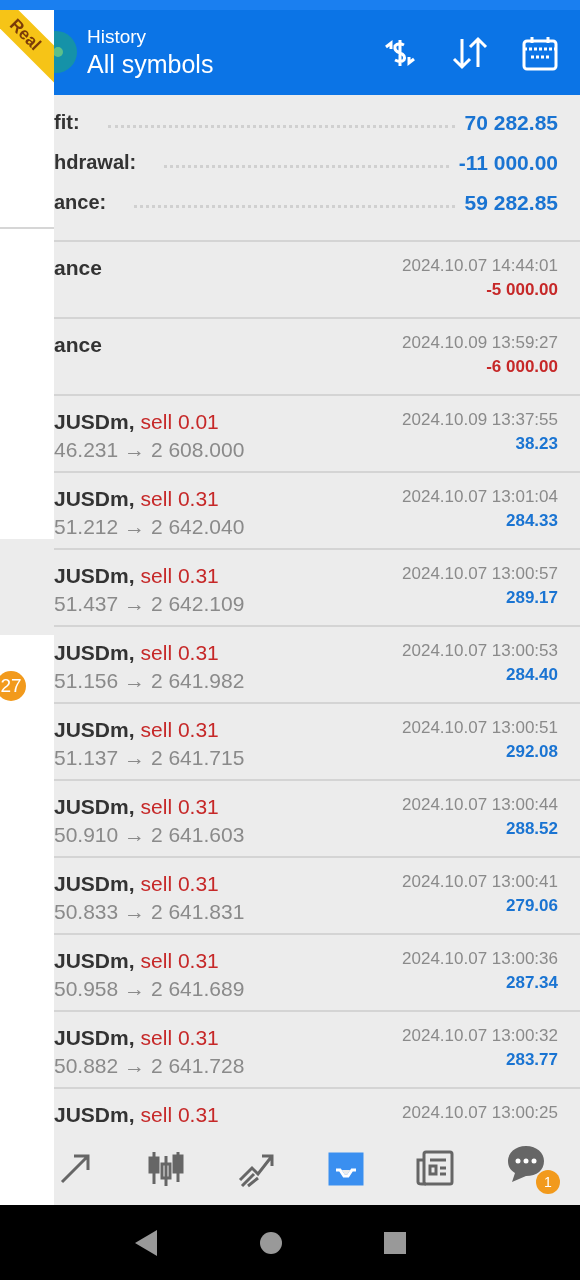 The width and height of the screenshot is (580, 1280). Describe the element at coordinates (532, 521) in the screenshot. I see `deal-amount: 284.33` at that location.